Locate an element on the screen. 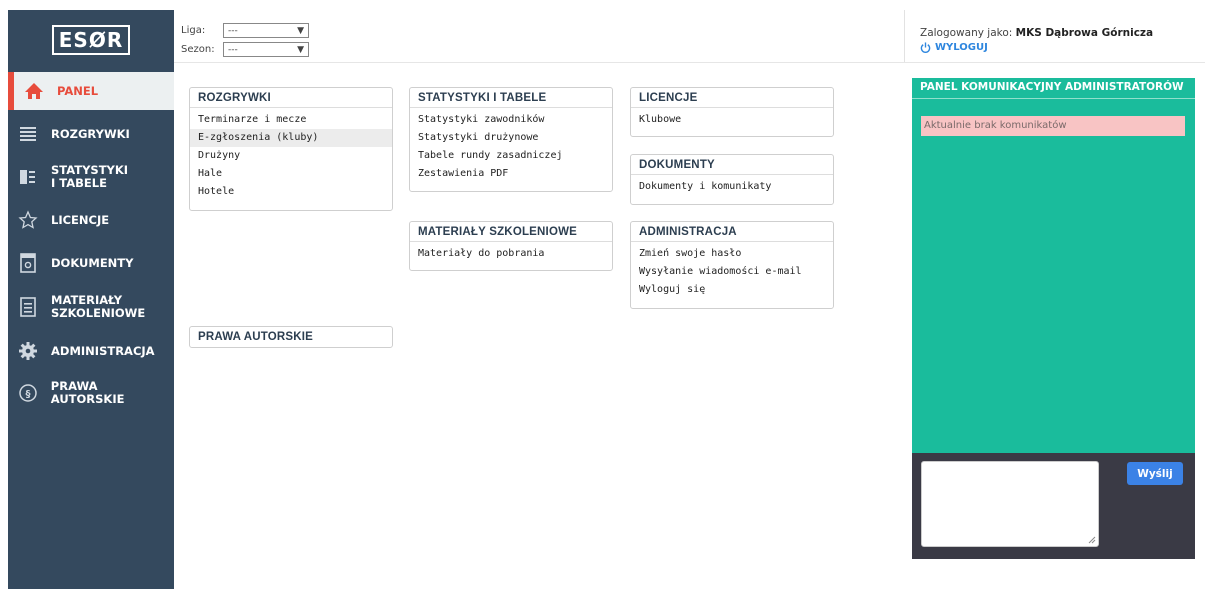 This screenshot has width=1205, height=589. box-items: Materiały do pobrania is located at coordinates (511, 254).